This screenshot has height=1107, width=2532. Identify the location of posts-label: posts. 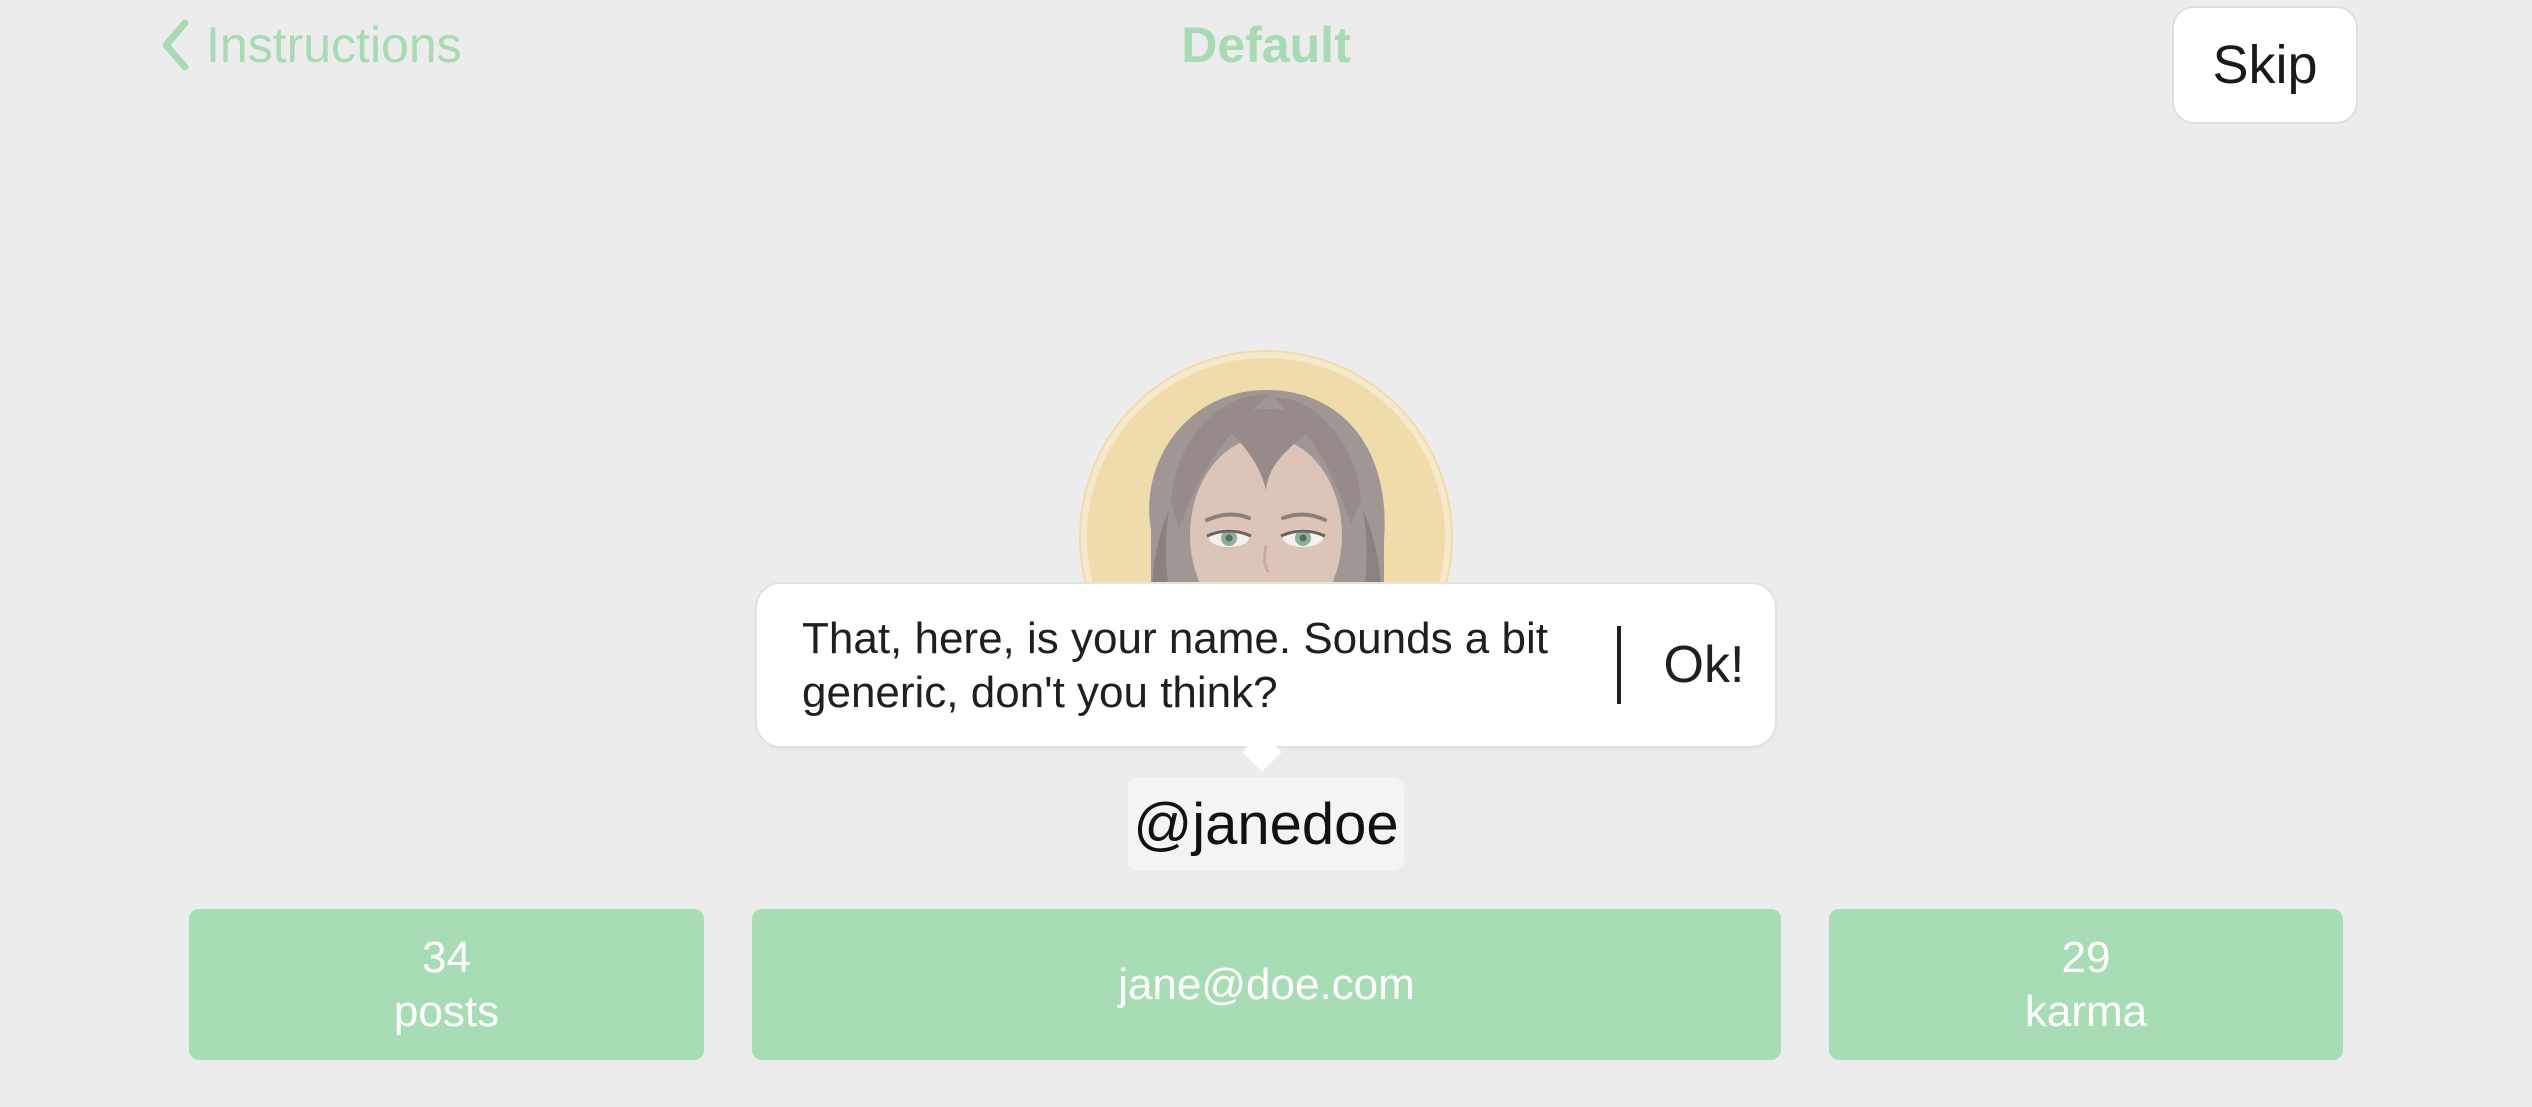
(446, 1011).